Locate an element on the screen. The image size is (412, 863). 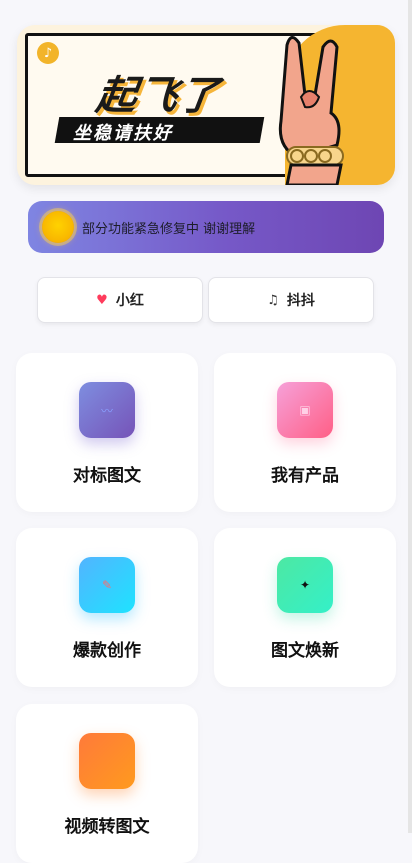
sparkle-icon: ✦ is located at coordinates (305, 585).